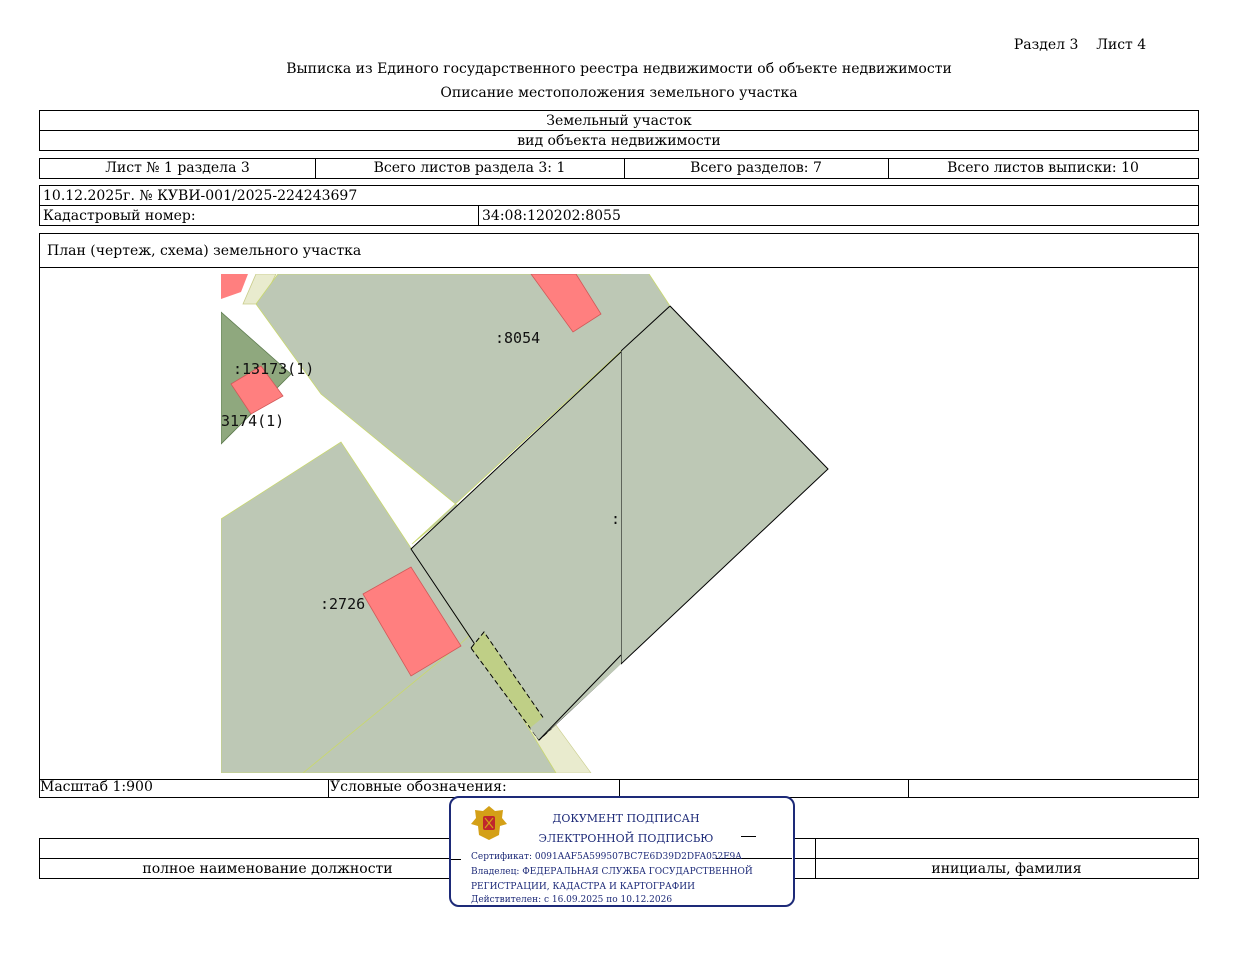 This screenshot has width=1238, height=957. I want to click on cadastral-label: Кадастровый номер:, so click(119, 216).